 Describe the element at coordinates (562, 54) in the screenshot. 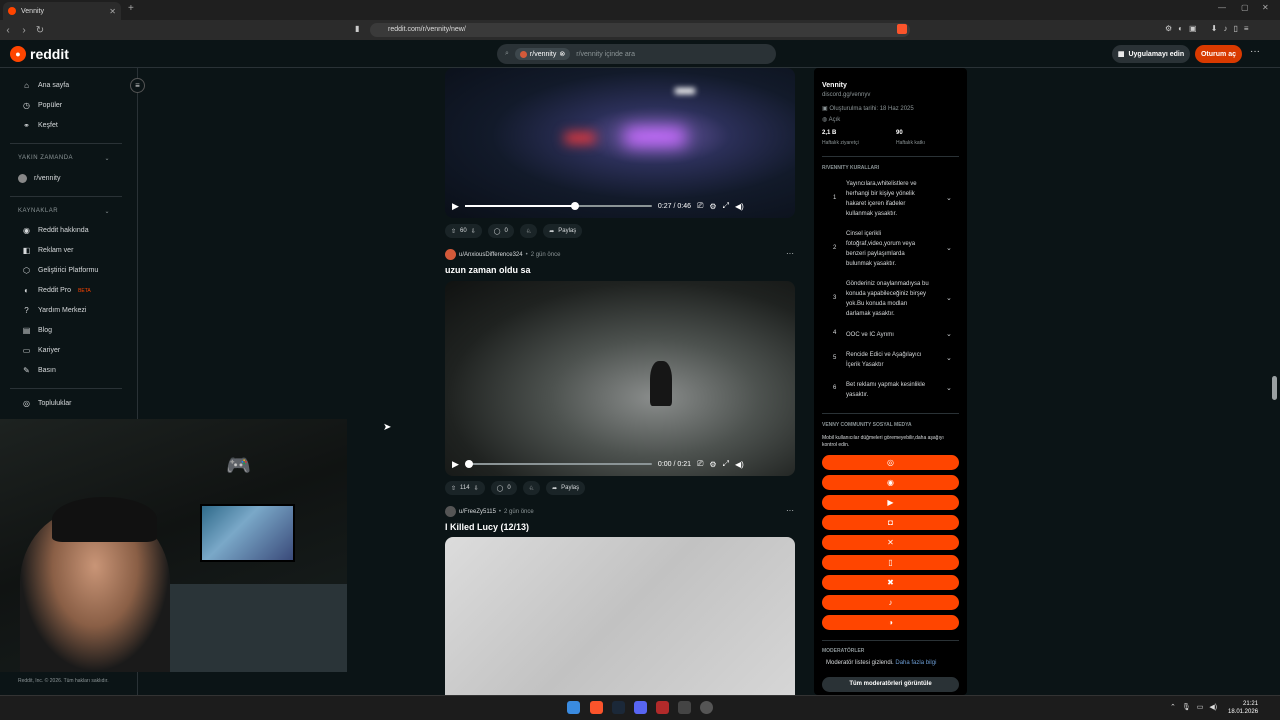

I see `chip-clear-icon: ⊗` at that location.